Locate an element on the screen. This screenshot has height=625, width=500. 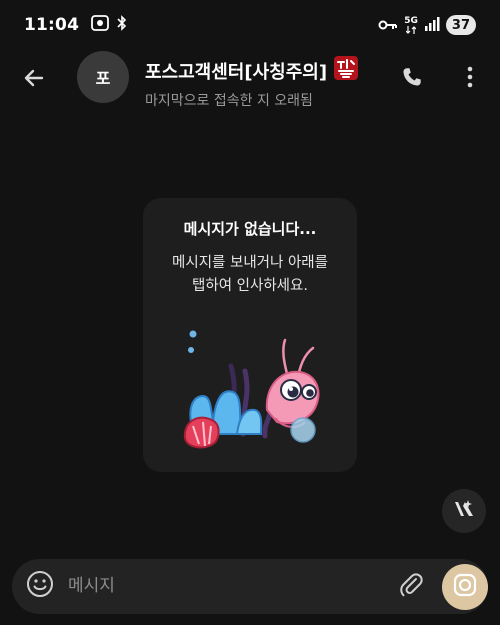
emoji-icon is located at coordinates (40, 586).